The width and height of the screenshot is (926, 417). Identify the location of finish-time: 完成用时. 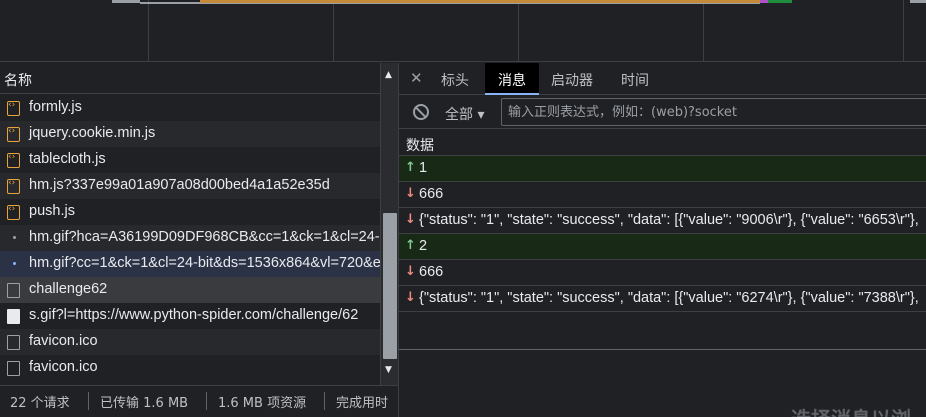
(362, 403).